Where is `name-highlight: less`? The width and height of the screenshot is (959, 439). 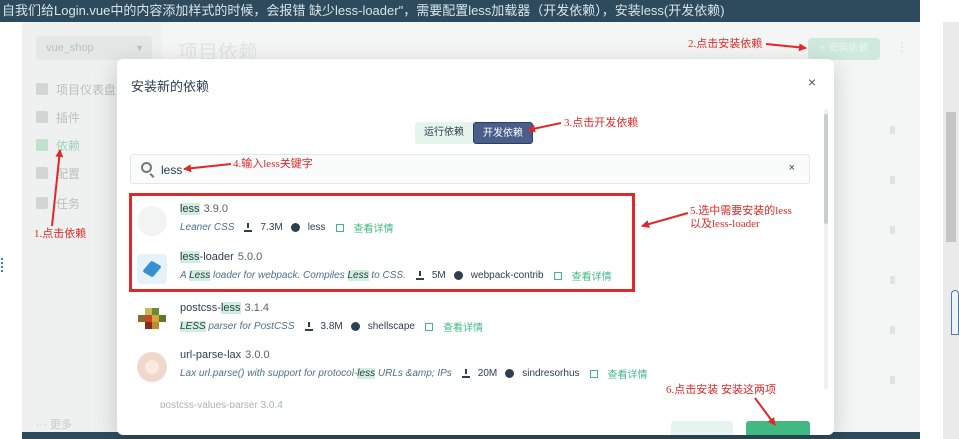
name-highlight: less is located at coordinates (230, 308).